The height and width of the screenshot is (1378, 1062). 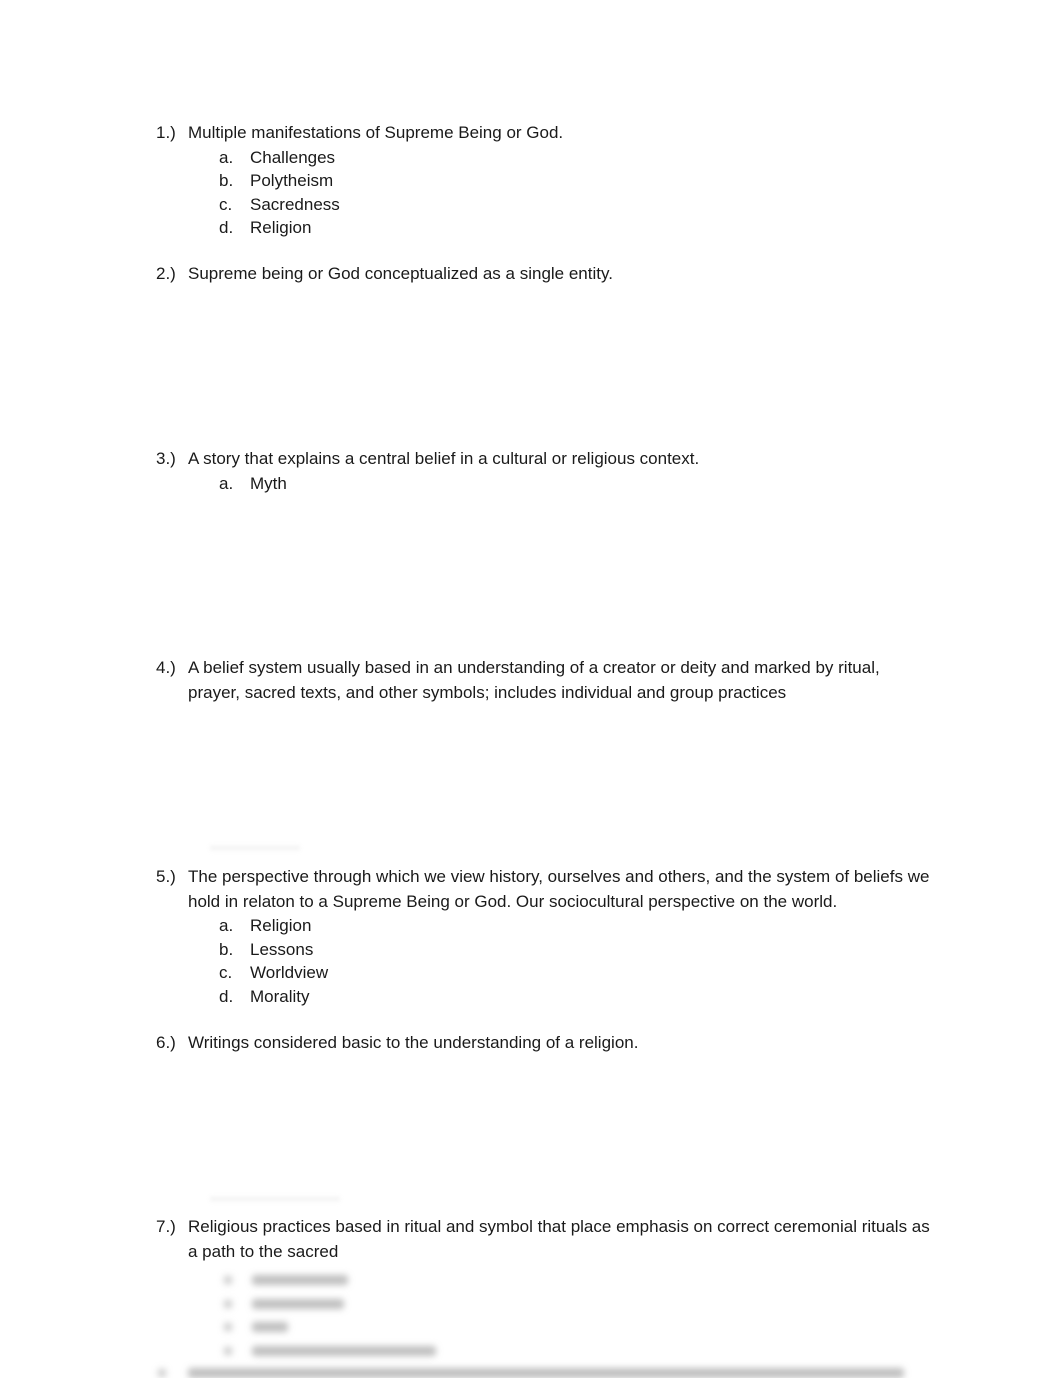 I want to click on option-text: Sacredness, so click(x=295, y=204).